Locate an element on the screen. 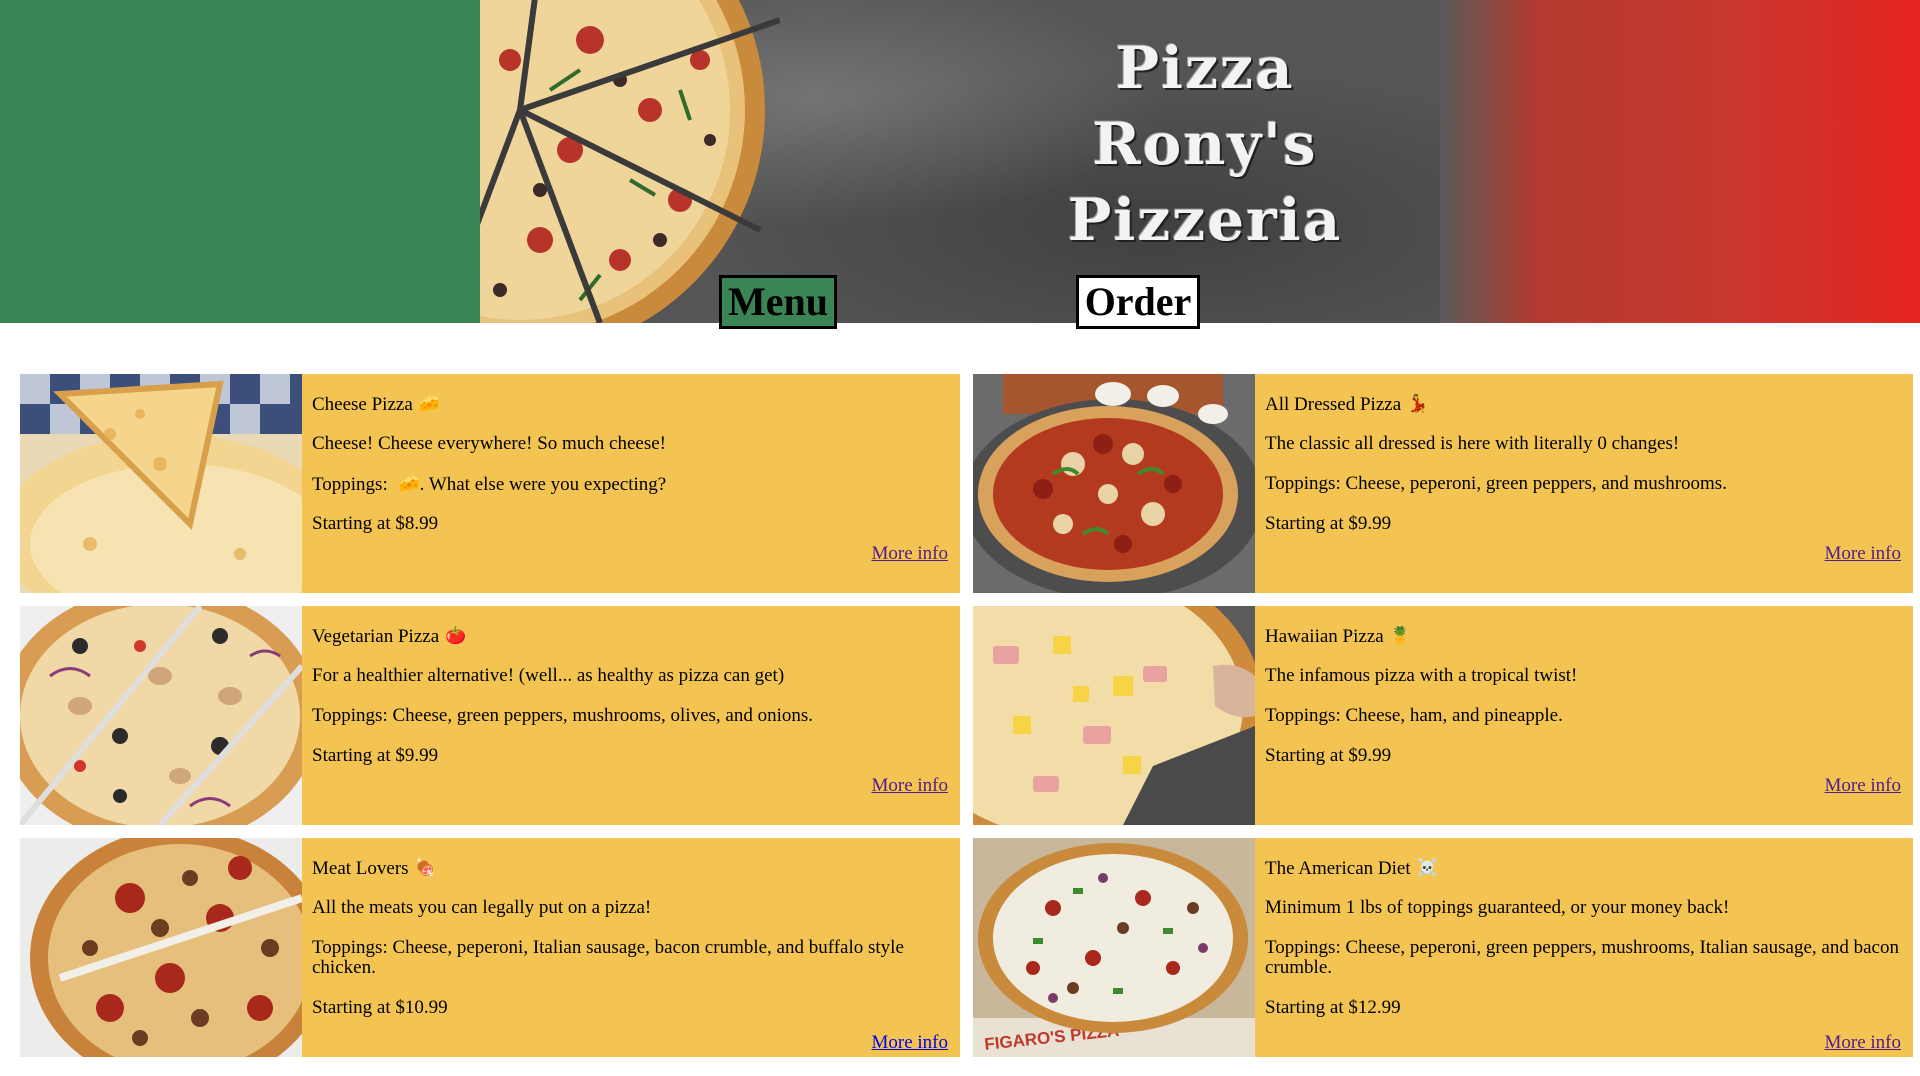 The height and width of the screenshot is (1076, 1920). card-title: Vegetarian Pizza 🍅 is located at coordinates (389, 636).